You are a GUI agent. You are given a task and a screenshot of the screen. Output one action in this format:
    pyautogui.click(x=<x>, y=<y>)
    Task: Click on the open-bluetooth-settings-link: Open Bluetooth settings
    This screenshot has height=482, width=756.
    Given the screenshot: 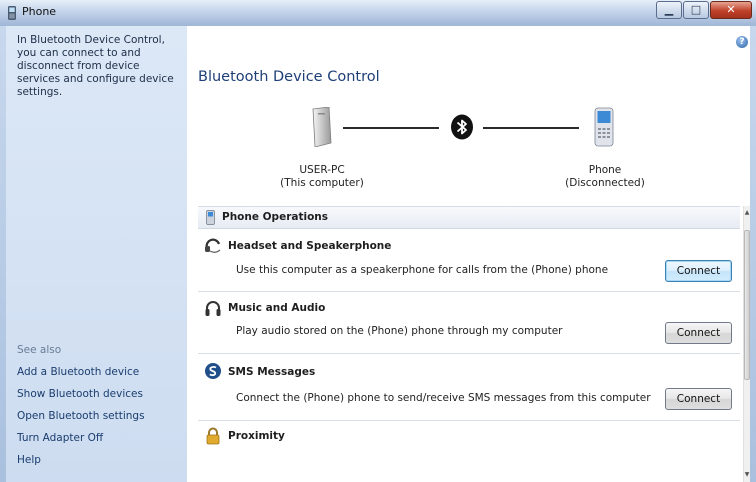 What is the action you would take?
    pyautogui.click(x=81, y=416)
    